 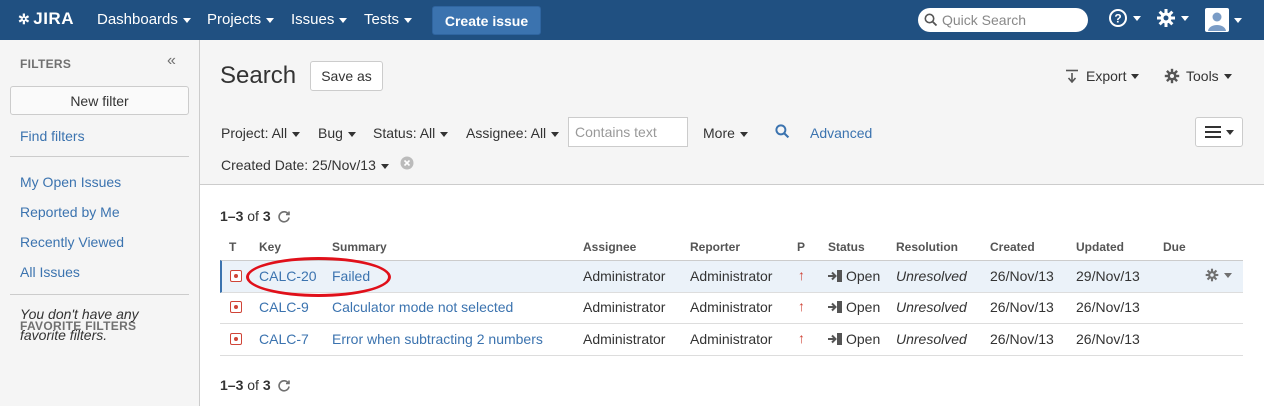 What do you see at coordinates (359, 247) in the screenshot?
I see `column-header-summary: Summary` at bounding box center [359, 247].